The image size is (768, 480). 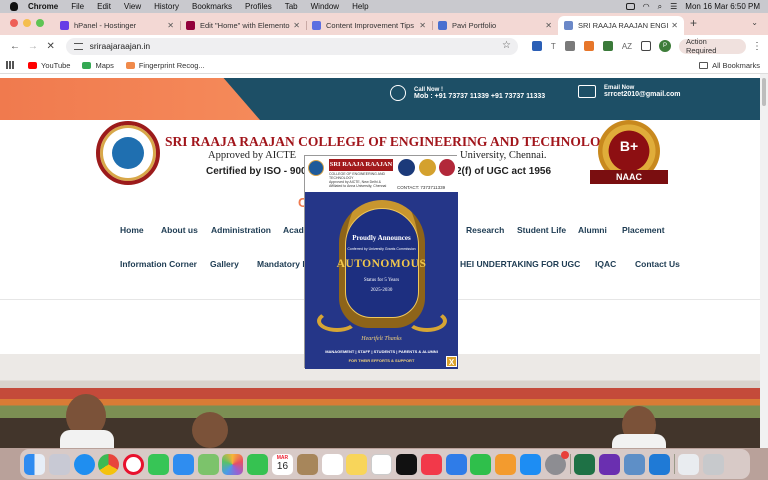 I want to click on search-icon: ⌕, so click(x=660, y=7).